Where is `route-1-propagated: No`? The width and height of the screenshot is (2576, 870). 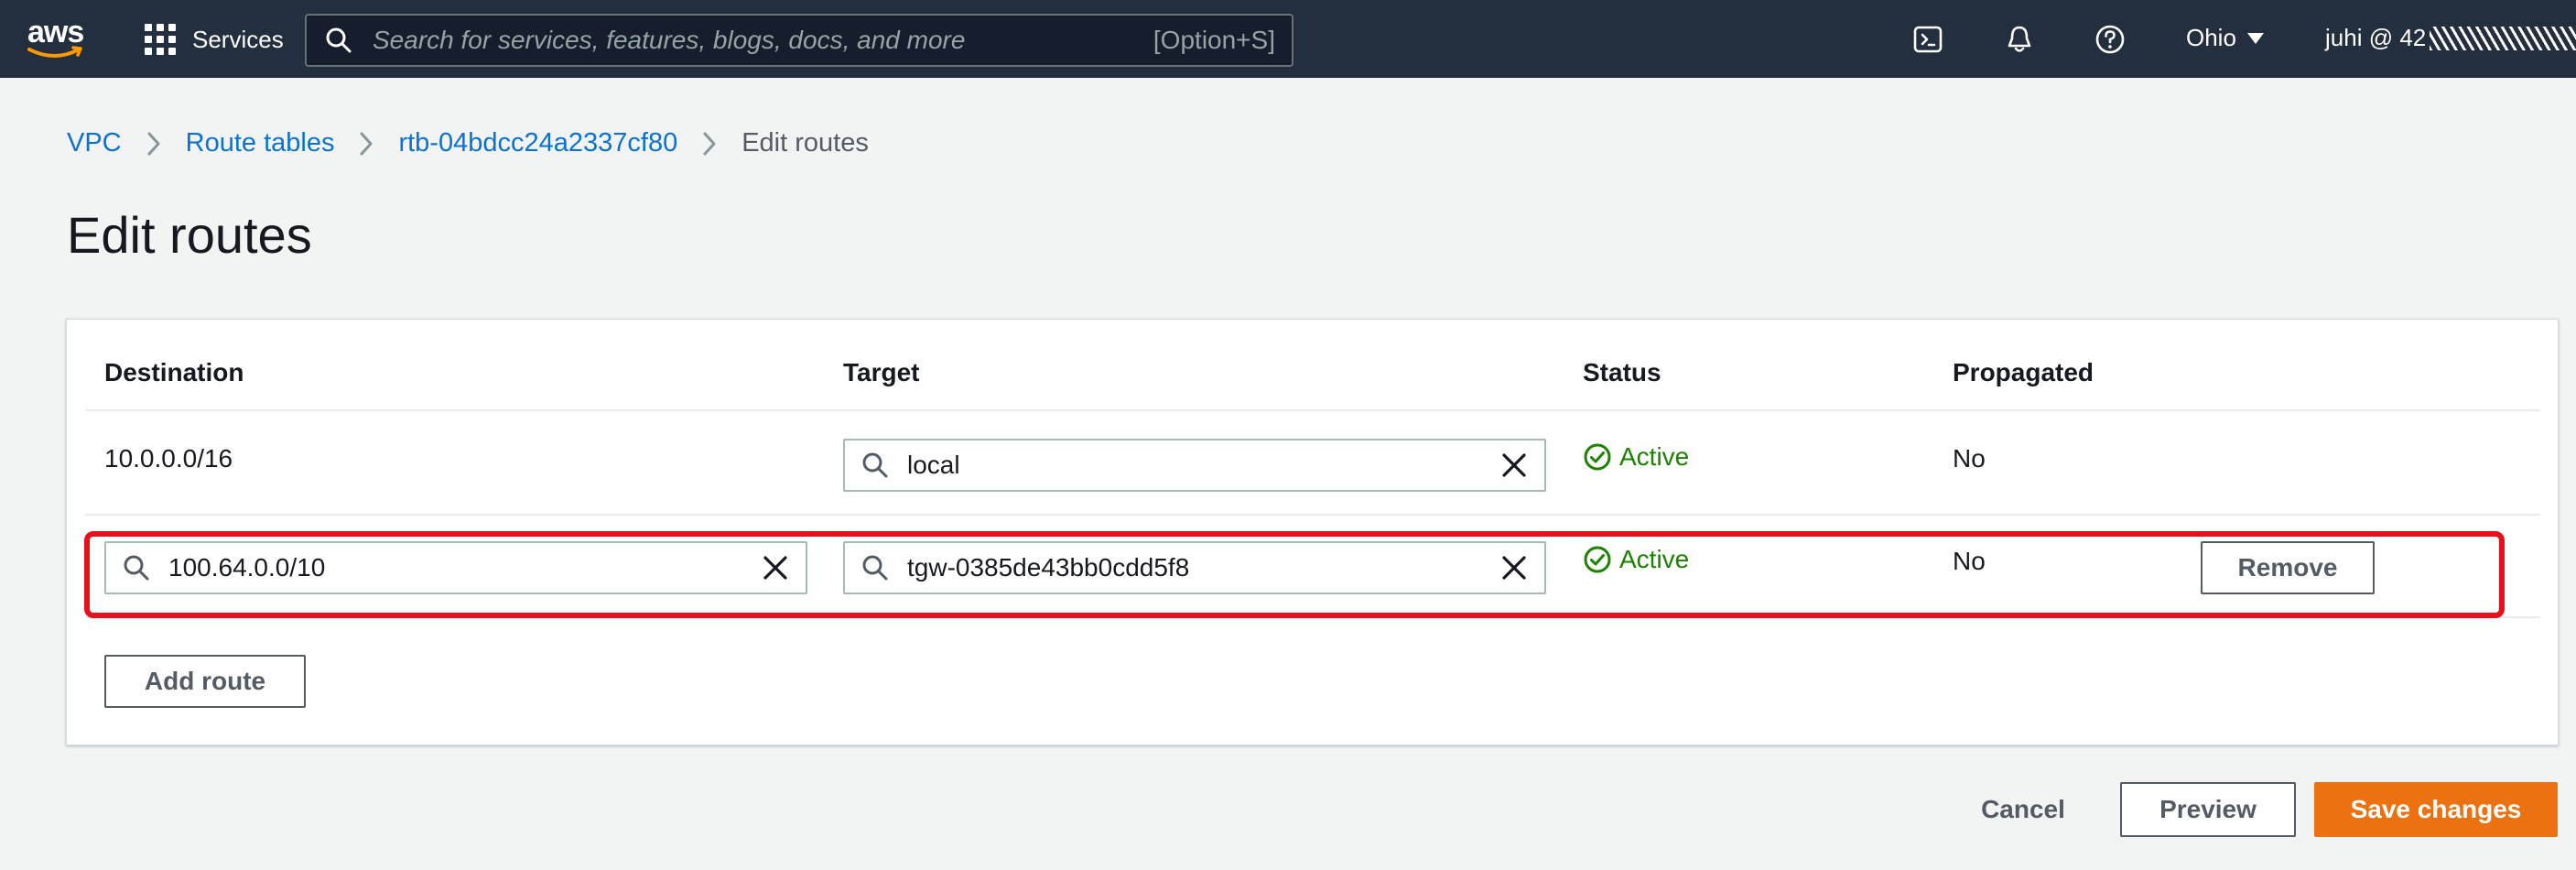
route-1-propagated: No is located at coordinates (1970, 459).